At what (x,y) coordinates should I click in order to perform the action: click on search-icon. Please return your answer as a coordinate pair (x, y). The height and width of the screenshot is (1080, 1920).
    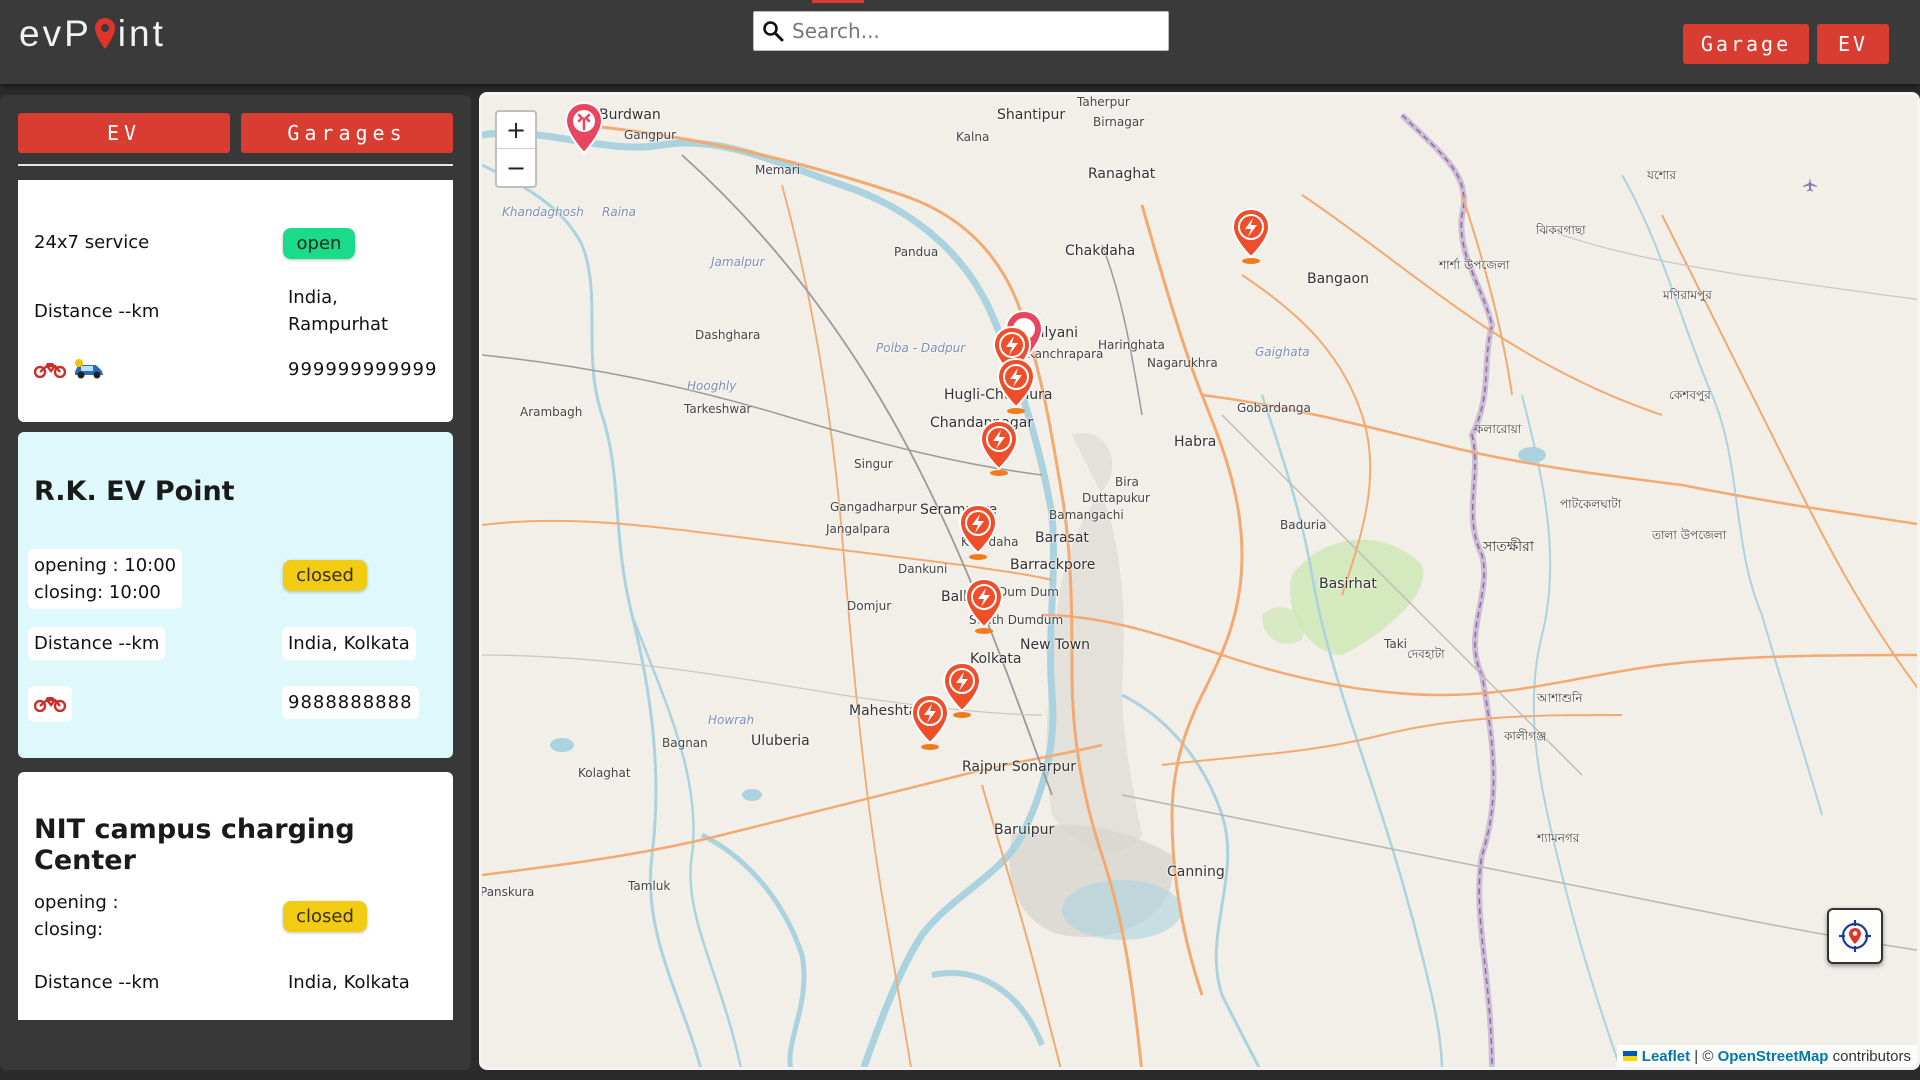
    Looking at the image, I should click on (773, 31).